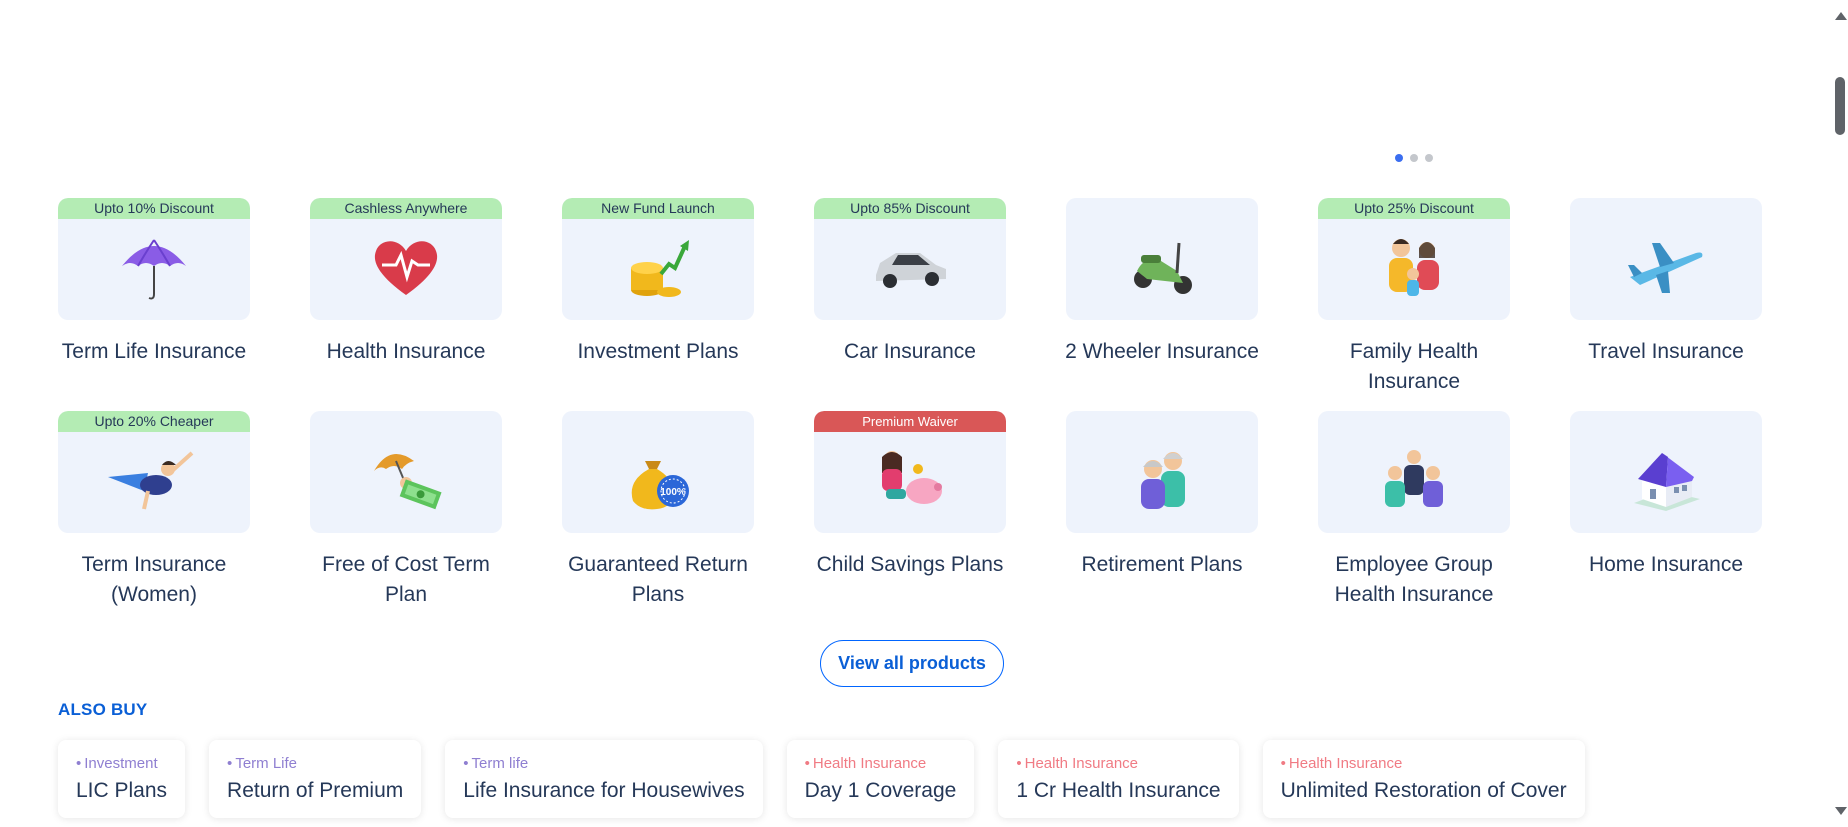 This screenshot has height=827, width=1848. What do you see at coordinates (151, 480) in the screenshot?
I see `flying-woman-icon` at bounding box center [151, 480].